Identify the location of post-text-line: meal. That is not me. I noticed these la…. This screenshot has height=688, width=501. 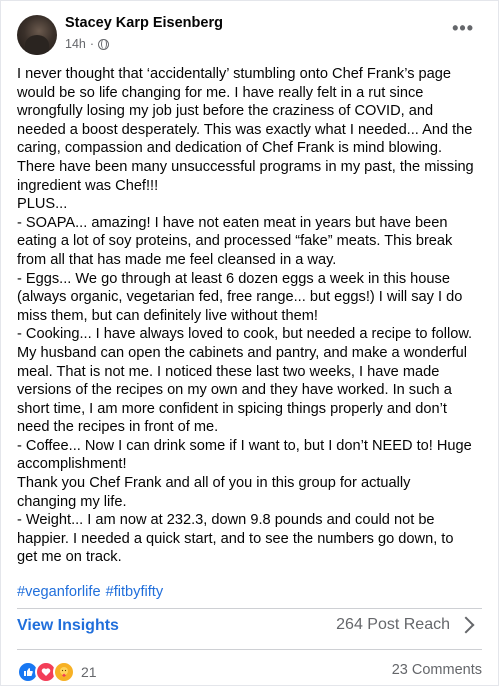
(228, 371).